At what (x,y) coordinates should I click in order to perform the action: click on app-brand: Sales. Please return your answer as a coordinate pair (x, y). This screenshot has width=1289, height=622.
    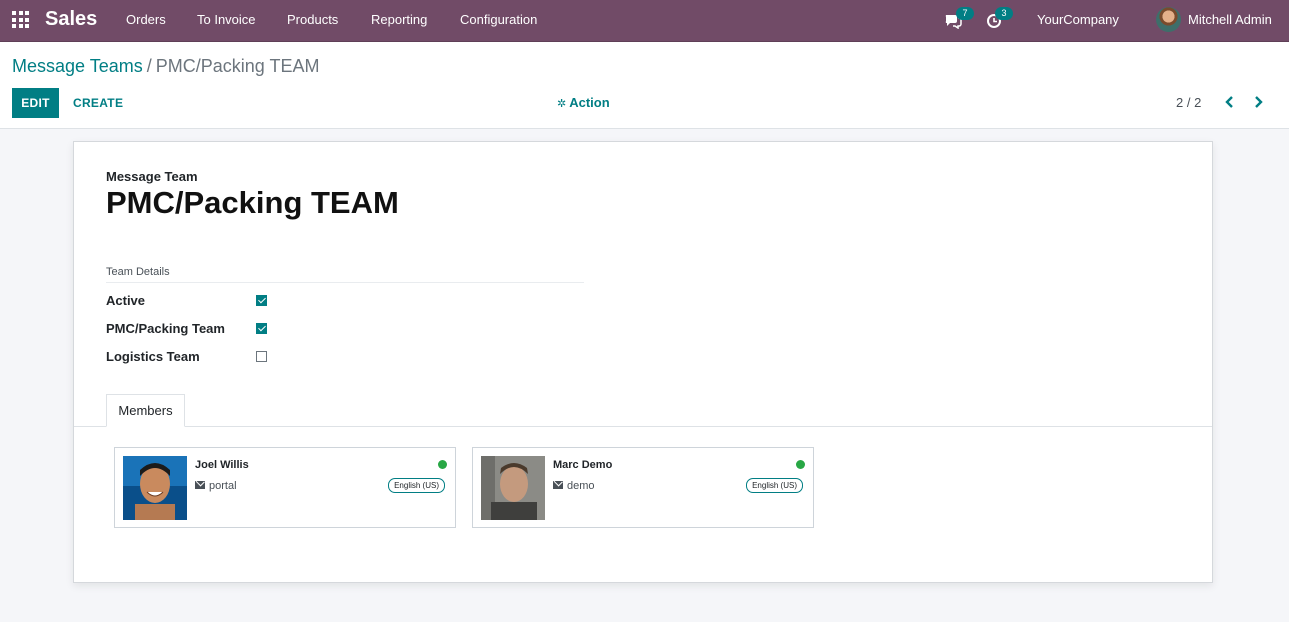
    Looking at the image, I should click on (71, 19).